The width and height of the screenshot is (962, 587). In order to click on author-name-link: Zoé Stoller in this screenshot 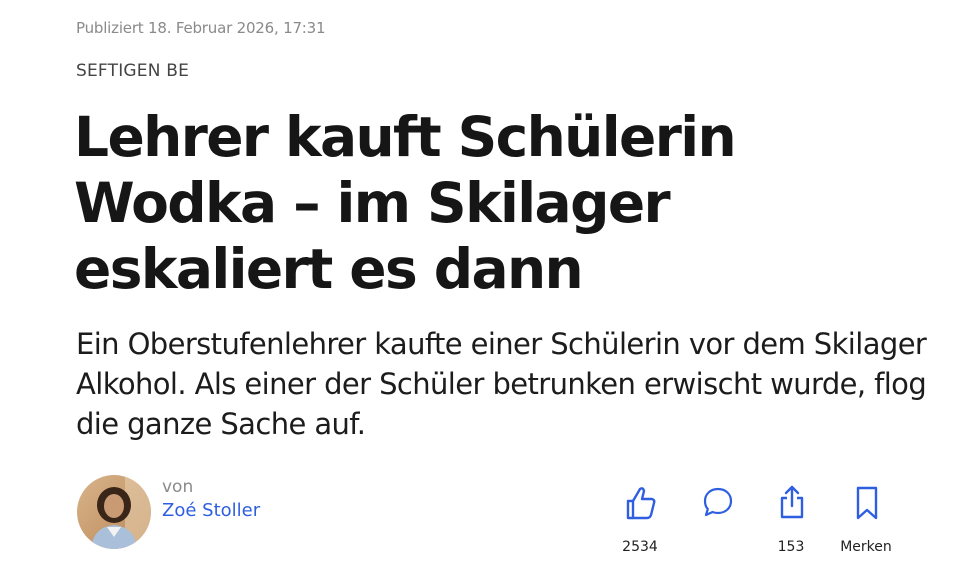, I will do `click(211, 510)`.